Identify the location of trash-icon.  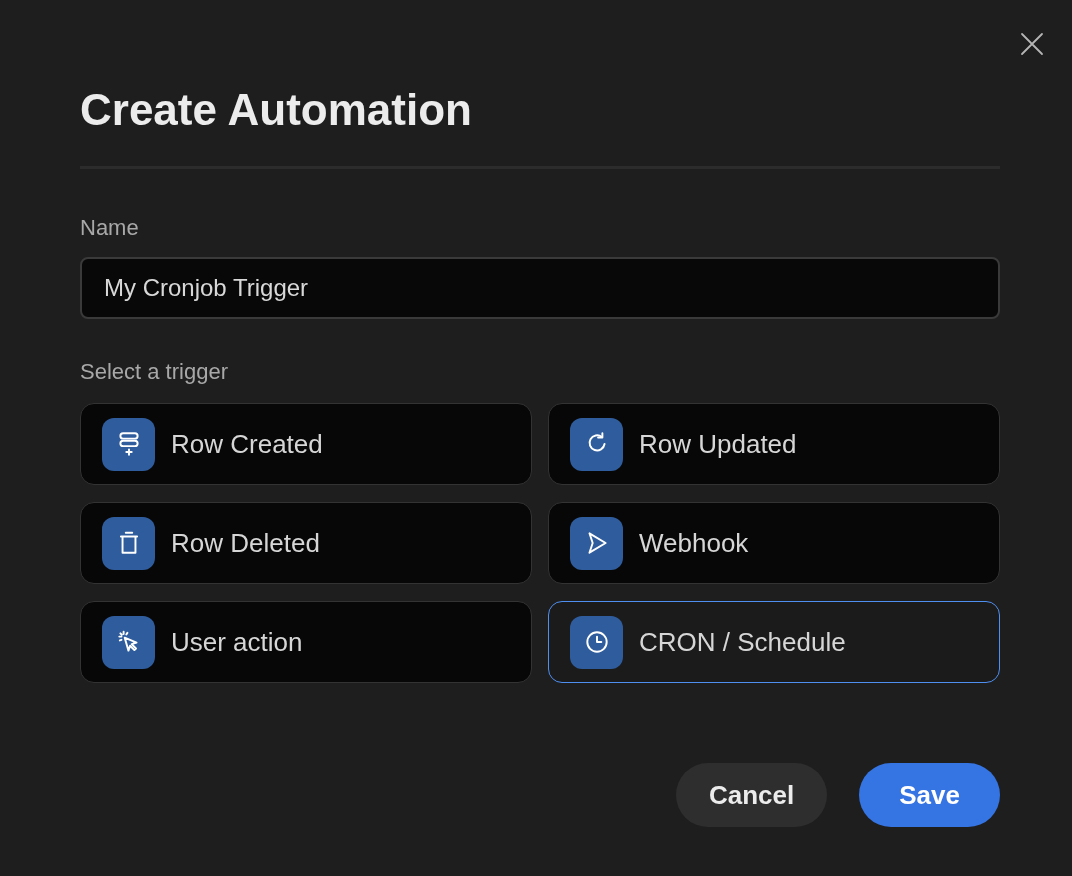
(128, 543).